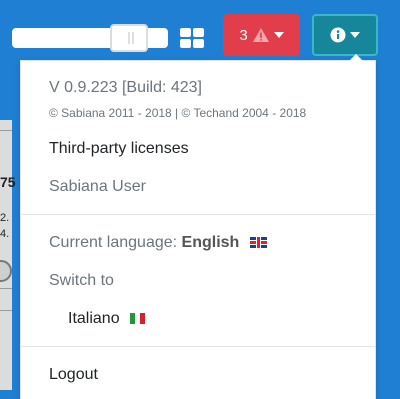  I want to click on zoom-slider, so click(90, 38).